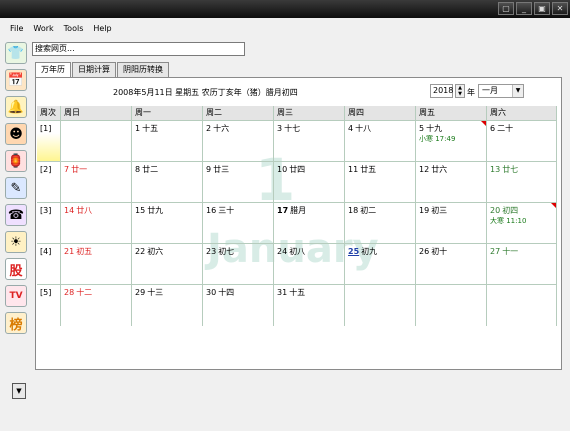 This screenshot has height=431, width=570. What do you see at coordinates (522, 264) in the screenshot?
I see `day-cell: 27 十一` at bounding box center [522, 264].